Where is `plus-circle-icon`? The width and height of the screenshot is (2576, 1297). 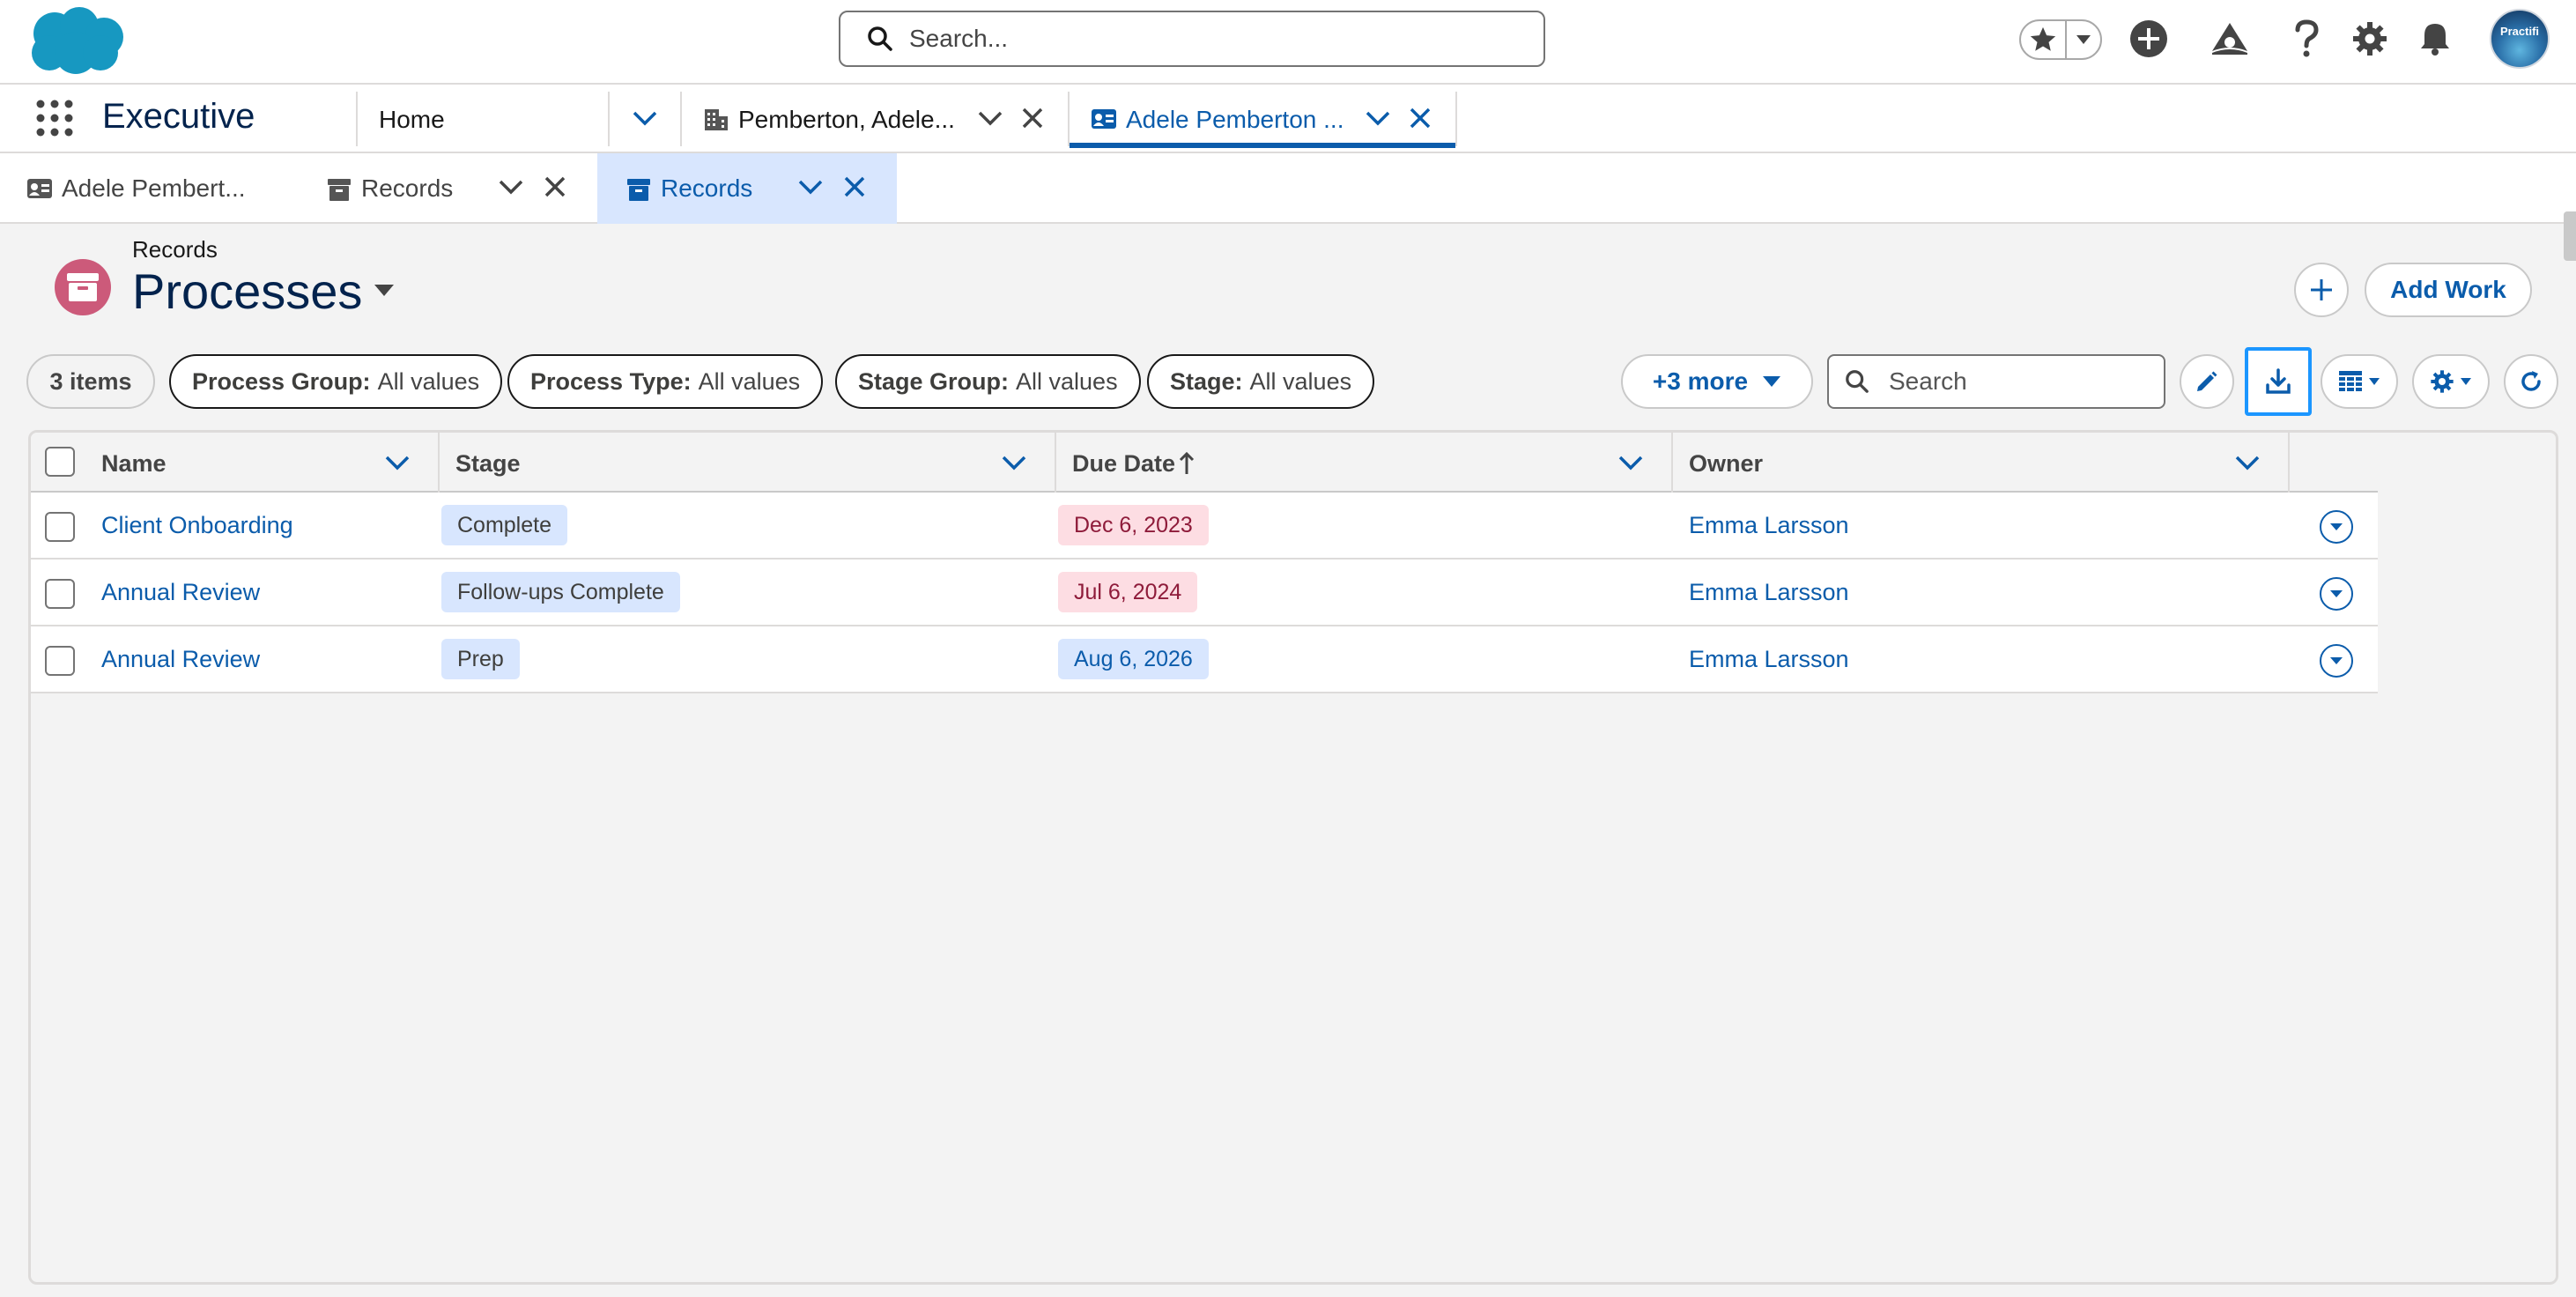
plus-circle-icon is located at coordinates (2149, 38).